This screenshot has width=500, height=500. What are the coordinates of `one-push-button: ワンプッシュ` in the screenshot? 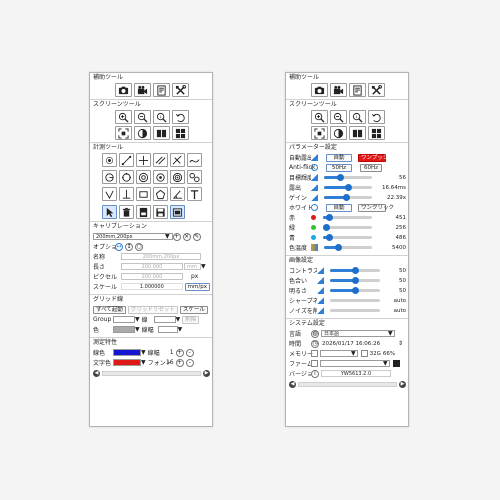 It's located at (376, 157).